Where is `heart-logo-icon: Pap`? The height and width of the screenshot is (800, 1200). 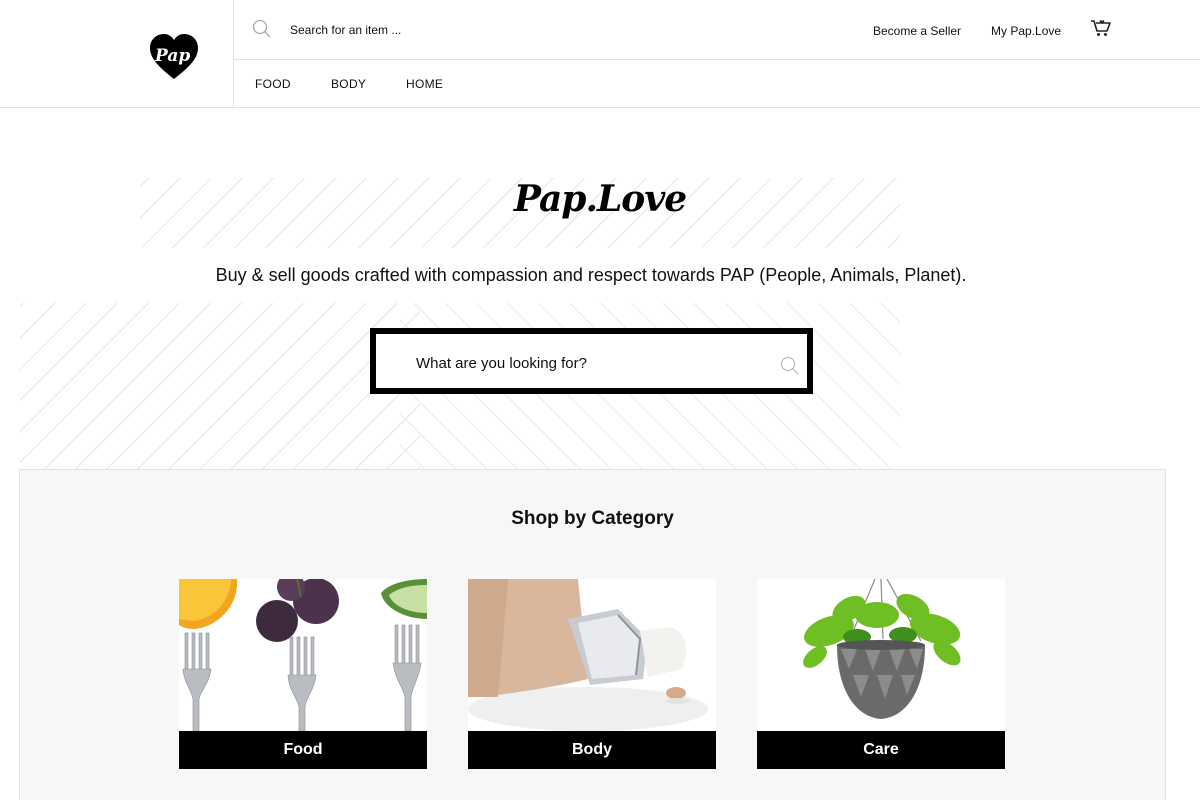 heart-logo-icon: Pap is located at coordinates (174, 56).